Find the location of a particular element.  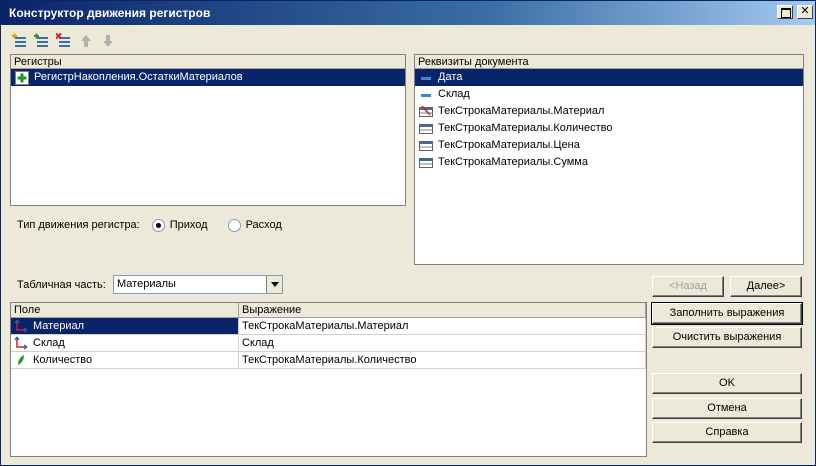

close-button: ✕ is located at coordinates (805, 12).